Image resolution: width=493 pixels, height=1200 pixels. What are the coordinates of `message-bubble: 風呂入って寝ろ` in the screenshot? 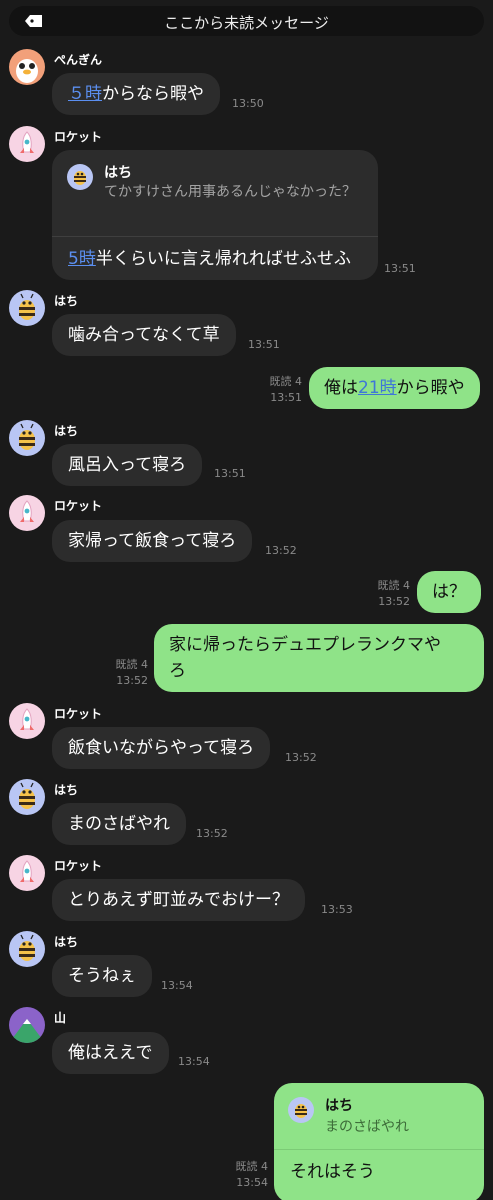 It's located at (127, 465).